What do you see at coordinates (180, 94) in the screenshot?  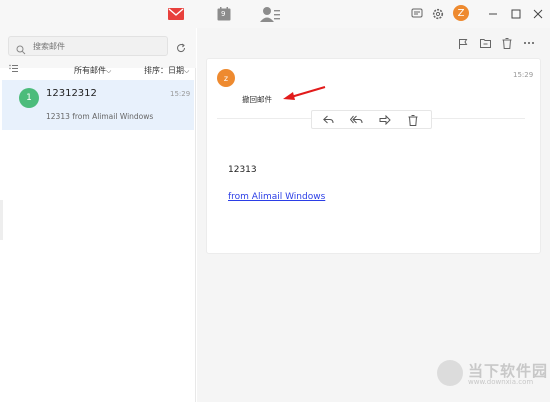 I see `mail-time: 15:29` at bounding box center [180, 94].